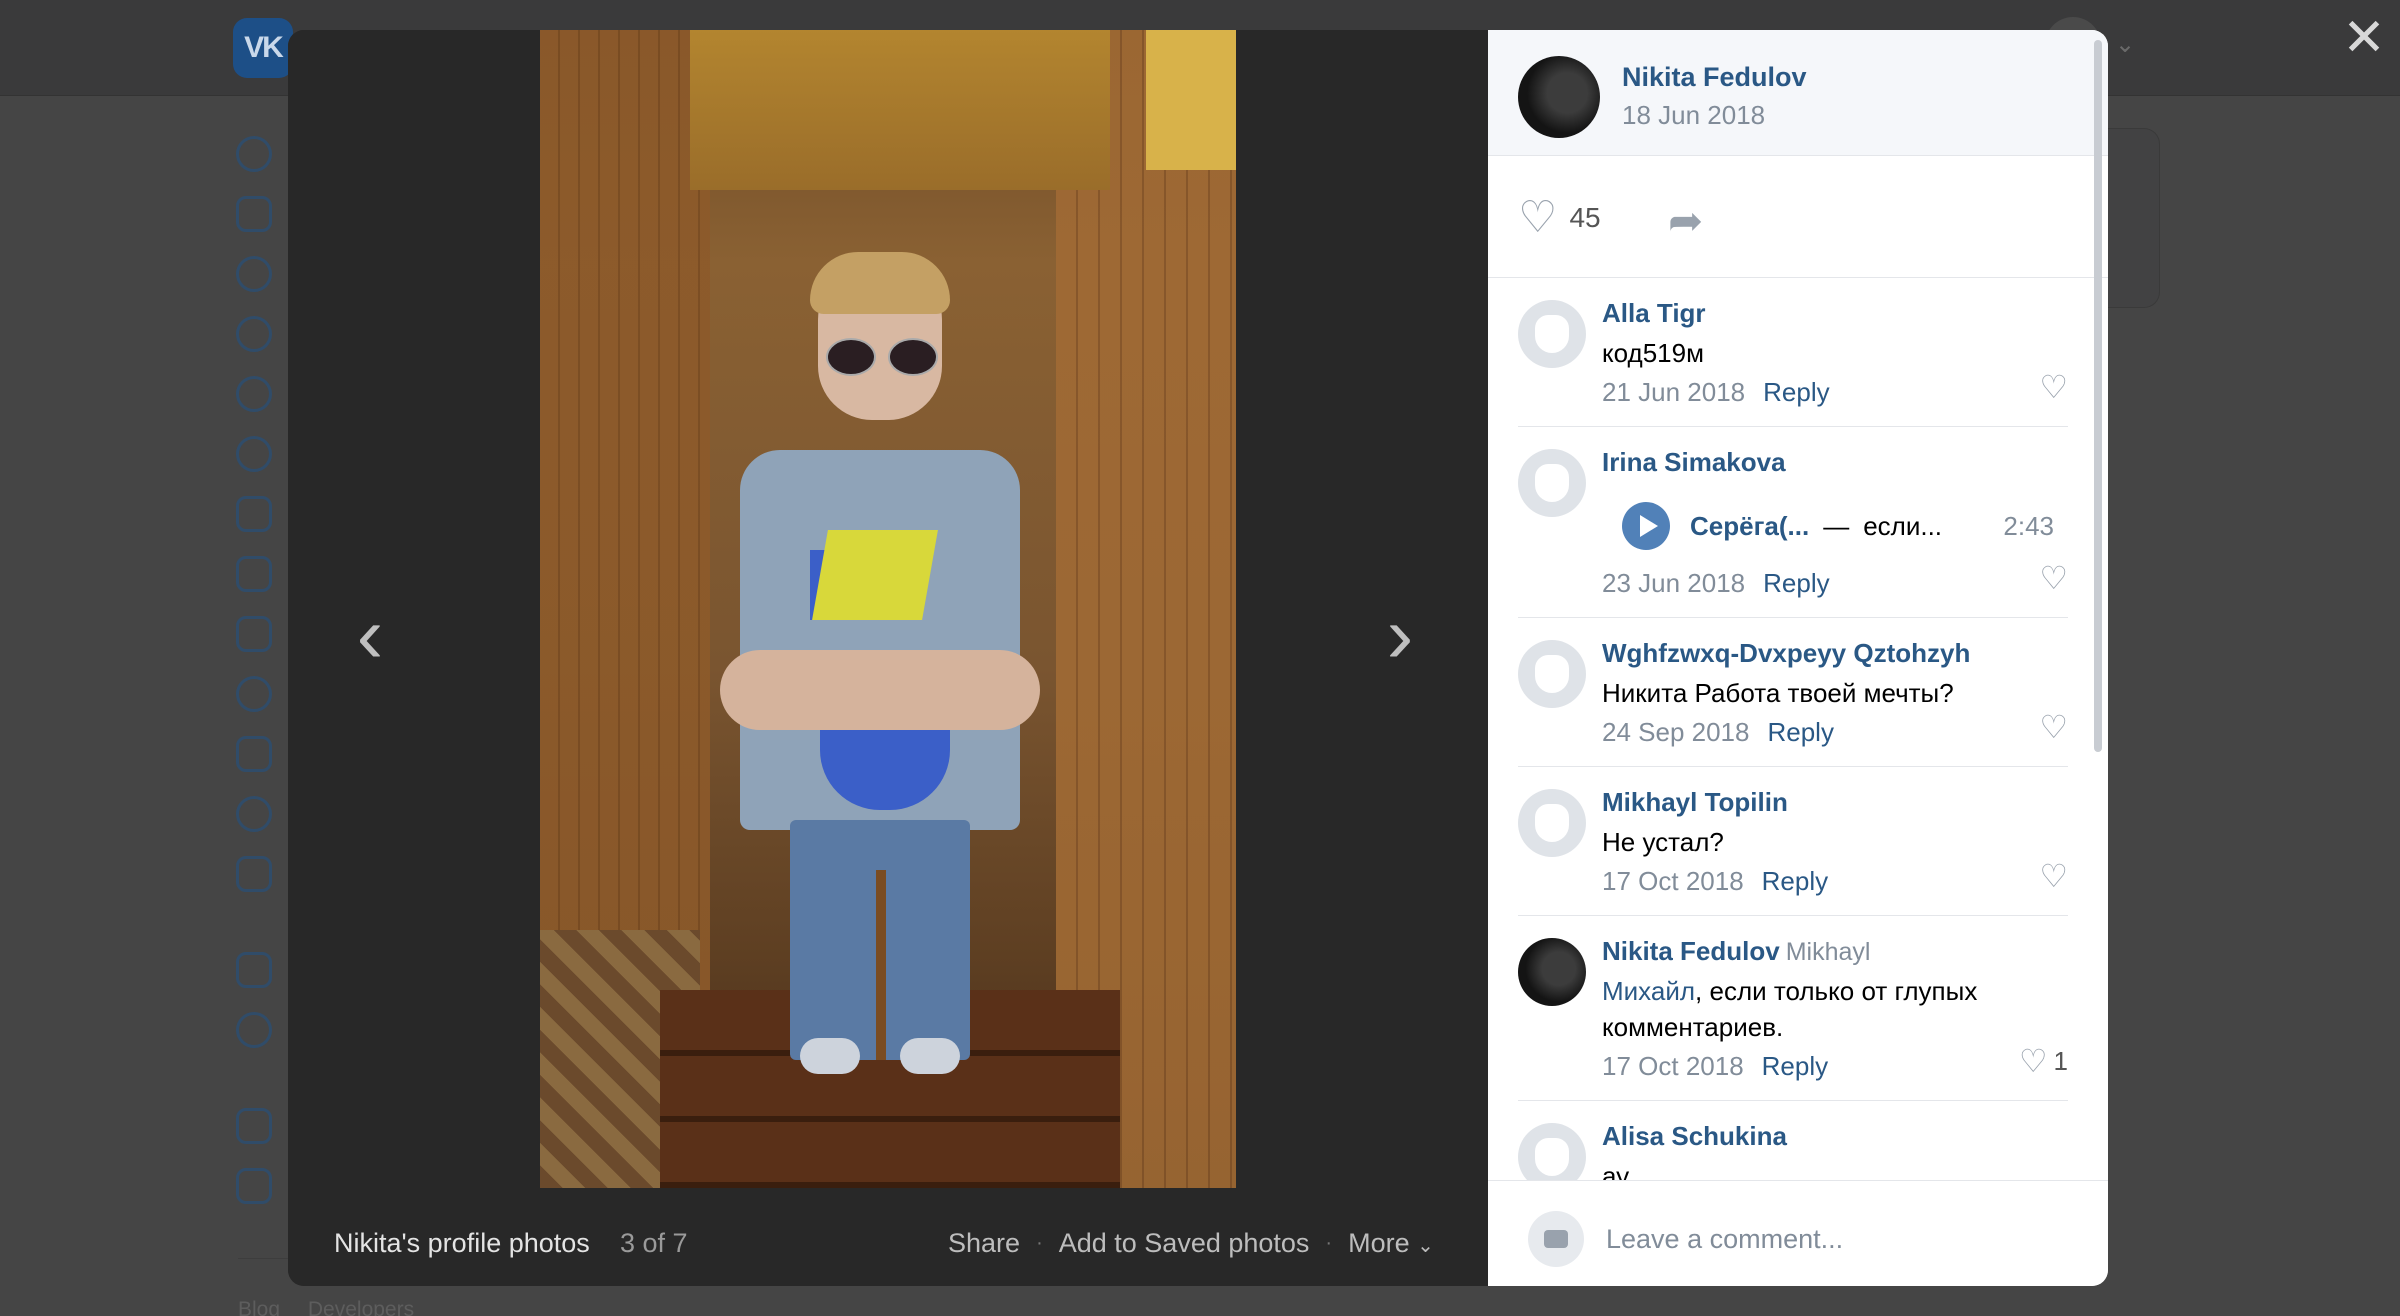 The width and height of the screenshot is (2400, 1316). Describe the element at coordinates (254, 970) in the screenshot. I see `services-icon` at that location.